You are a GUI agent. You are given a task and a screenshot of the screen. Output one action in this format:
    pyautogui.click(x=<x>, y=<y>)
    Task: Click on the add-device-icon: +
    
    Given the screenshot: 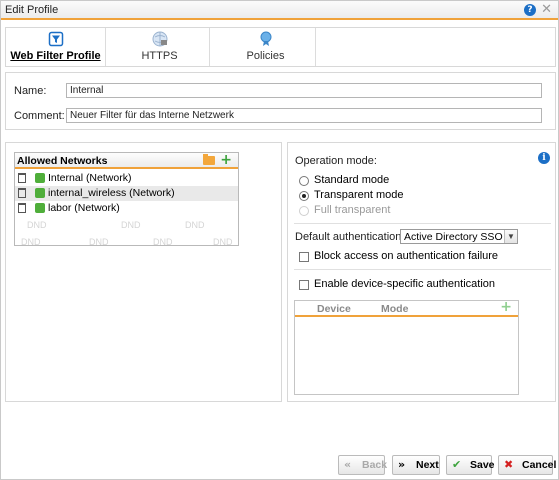 What is the action you would take?
    pyautogui.click(x=506, y=307)
    